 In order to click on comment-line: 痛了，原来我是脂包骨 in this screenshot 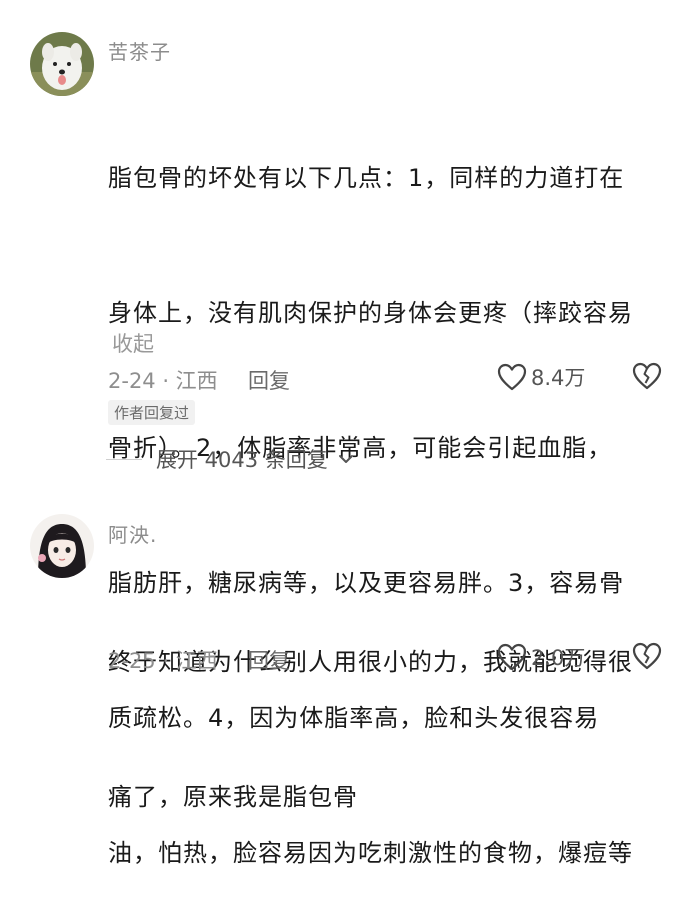, I will do `click(233, 797)`.